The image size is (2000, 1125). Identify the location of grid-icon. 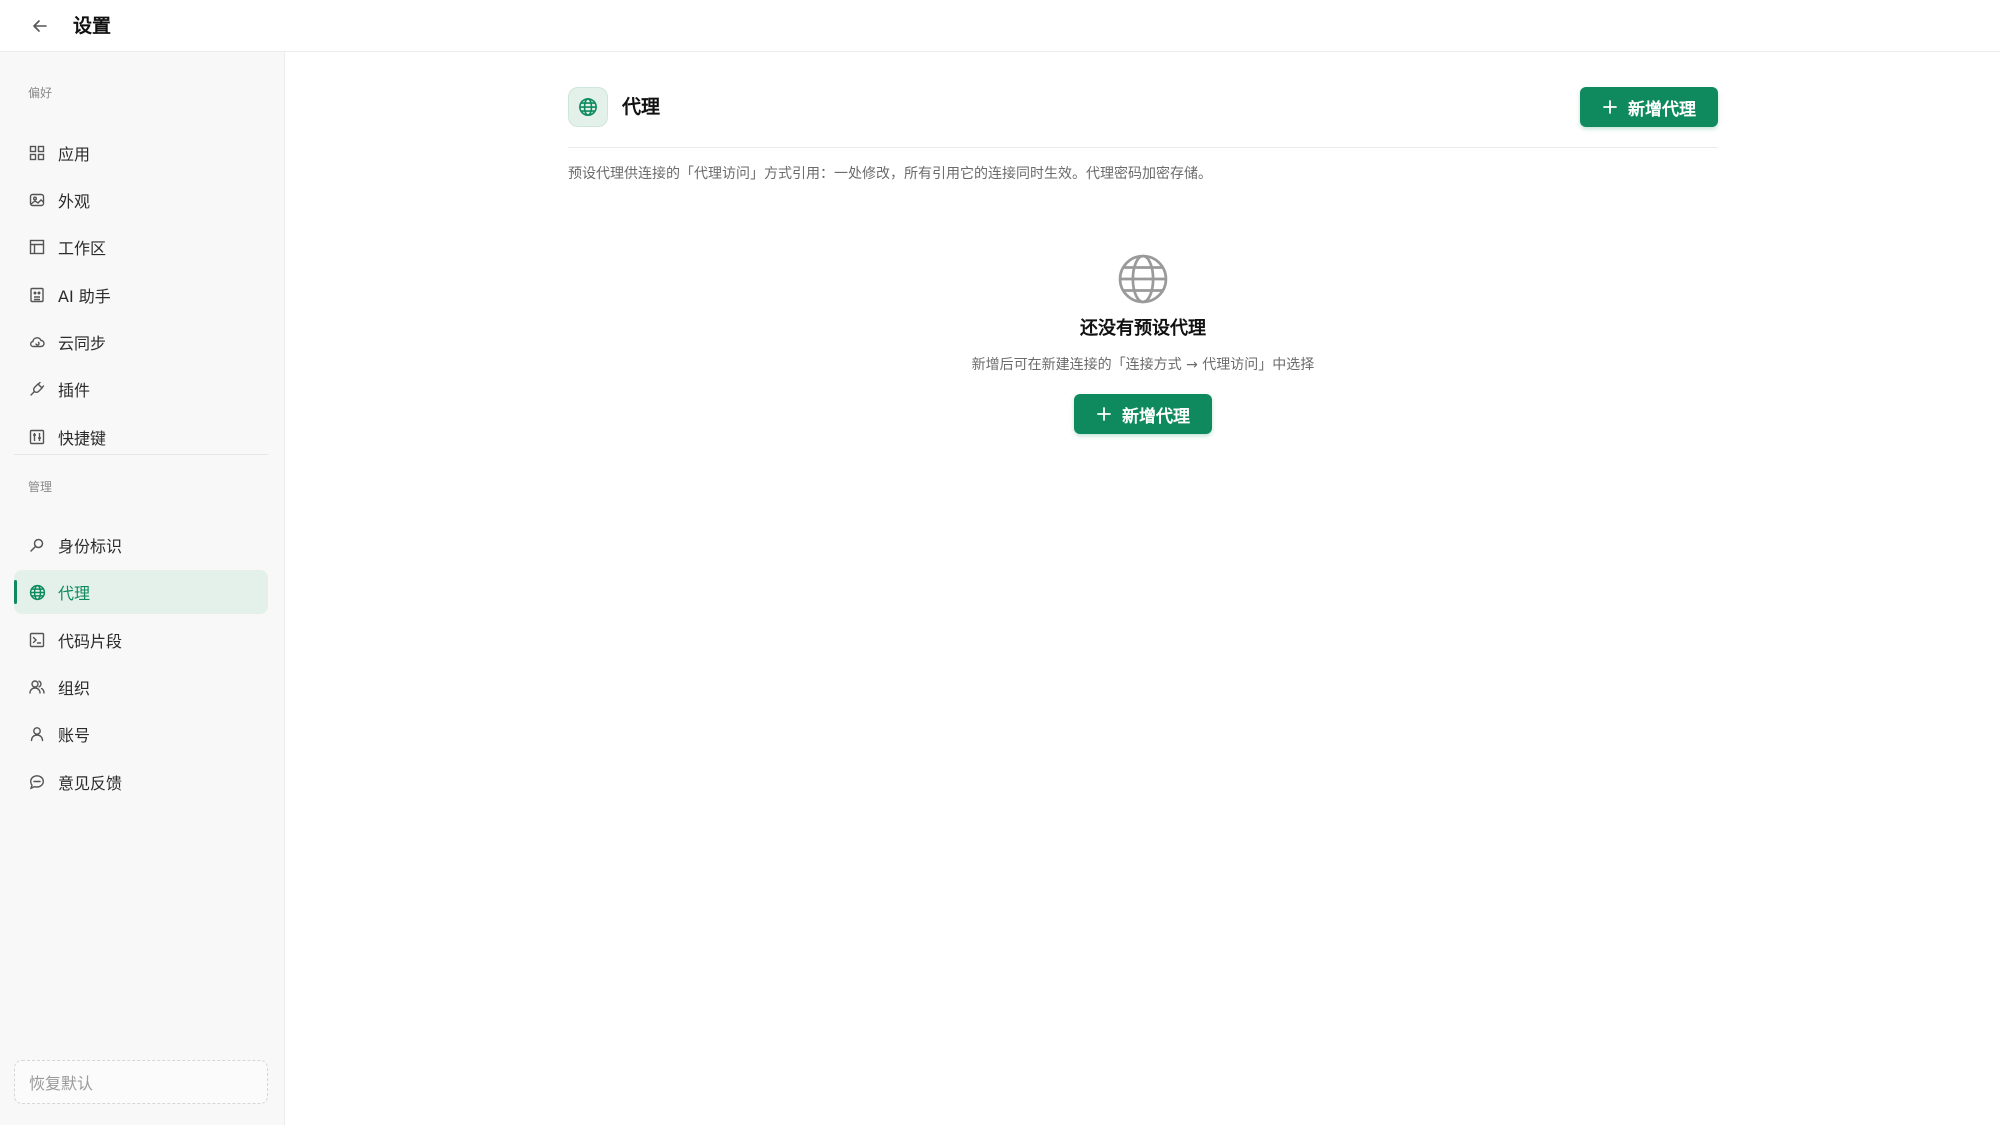
(37, 153).